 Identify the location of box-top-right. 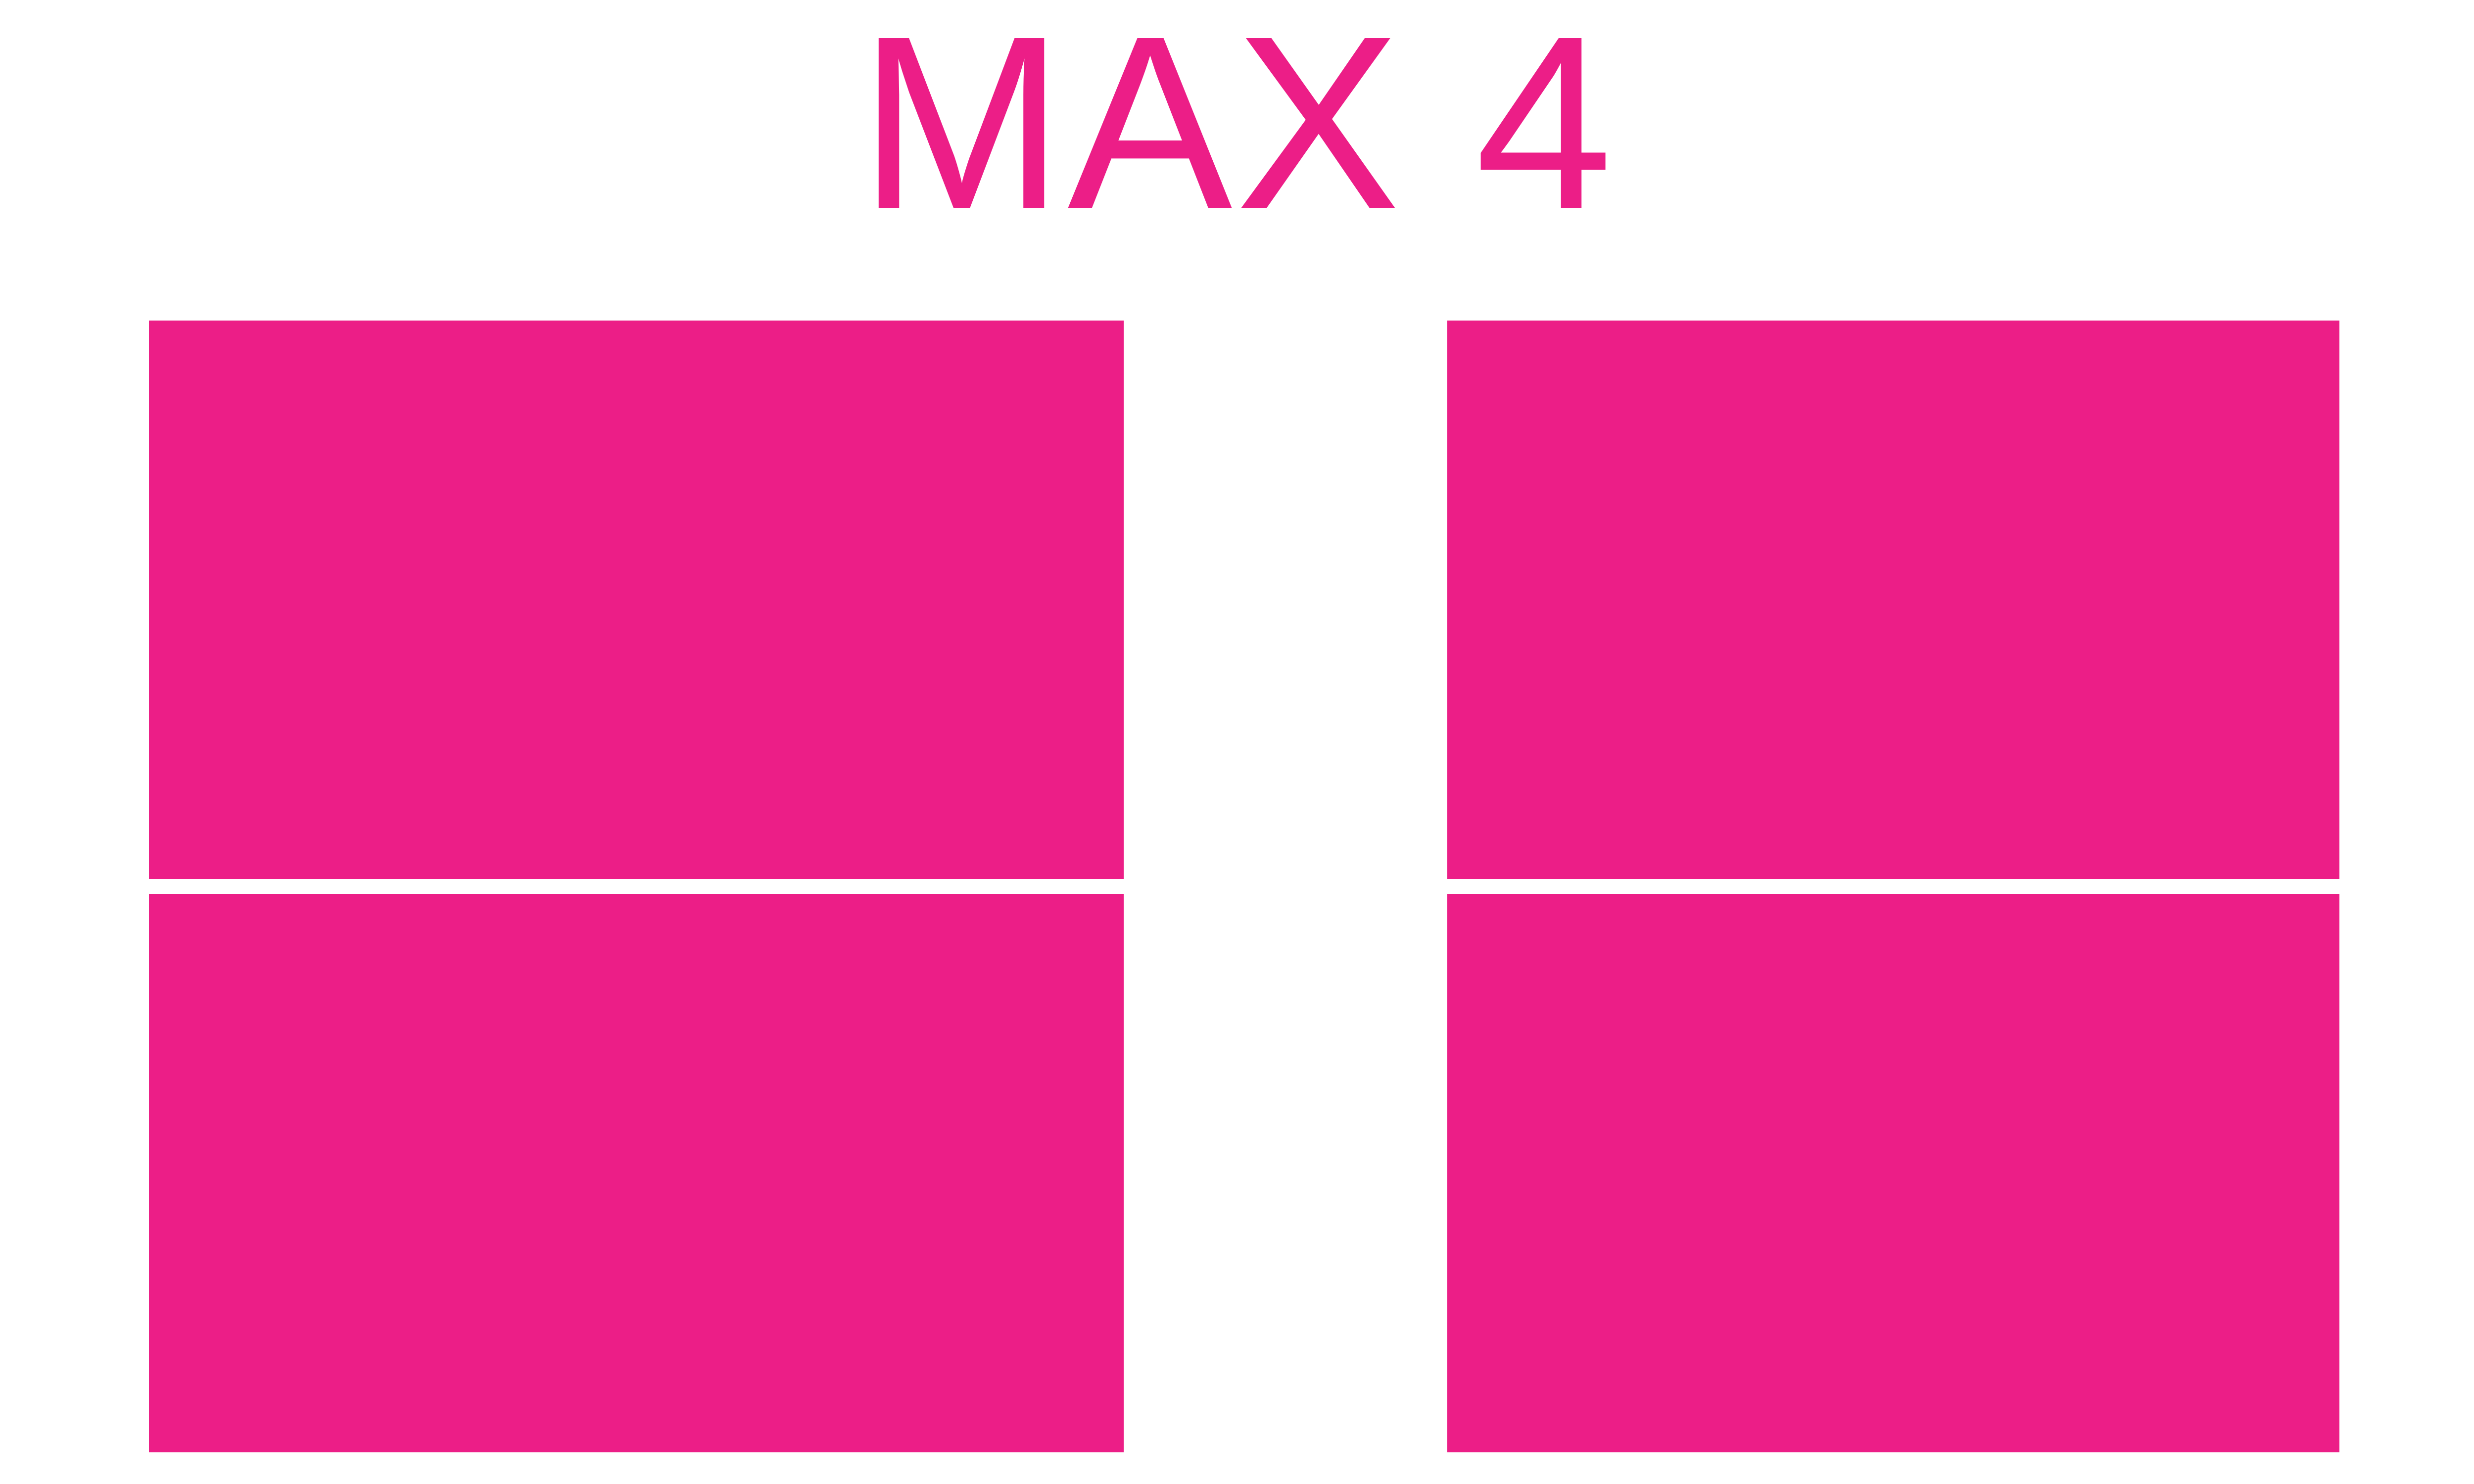
(1893, 600).